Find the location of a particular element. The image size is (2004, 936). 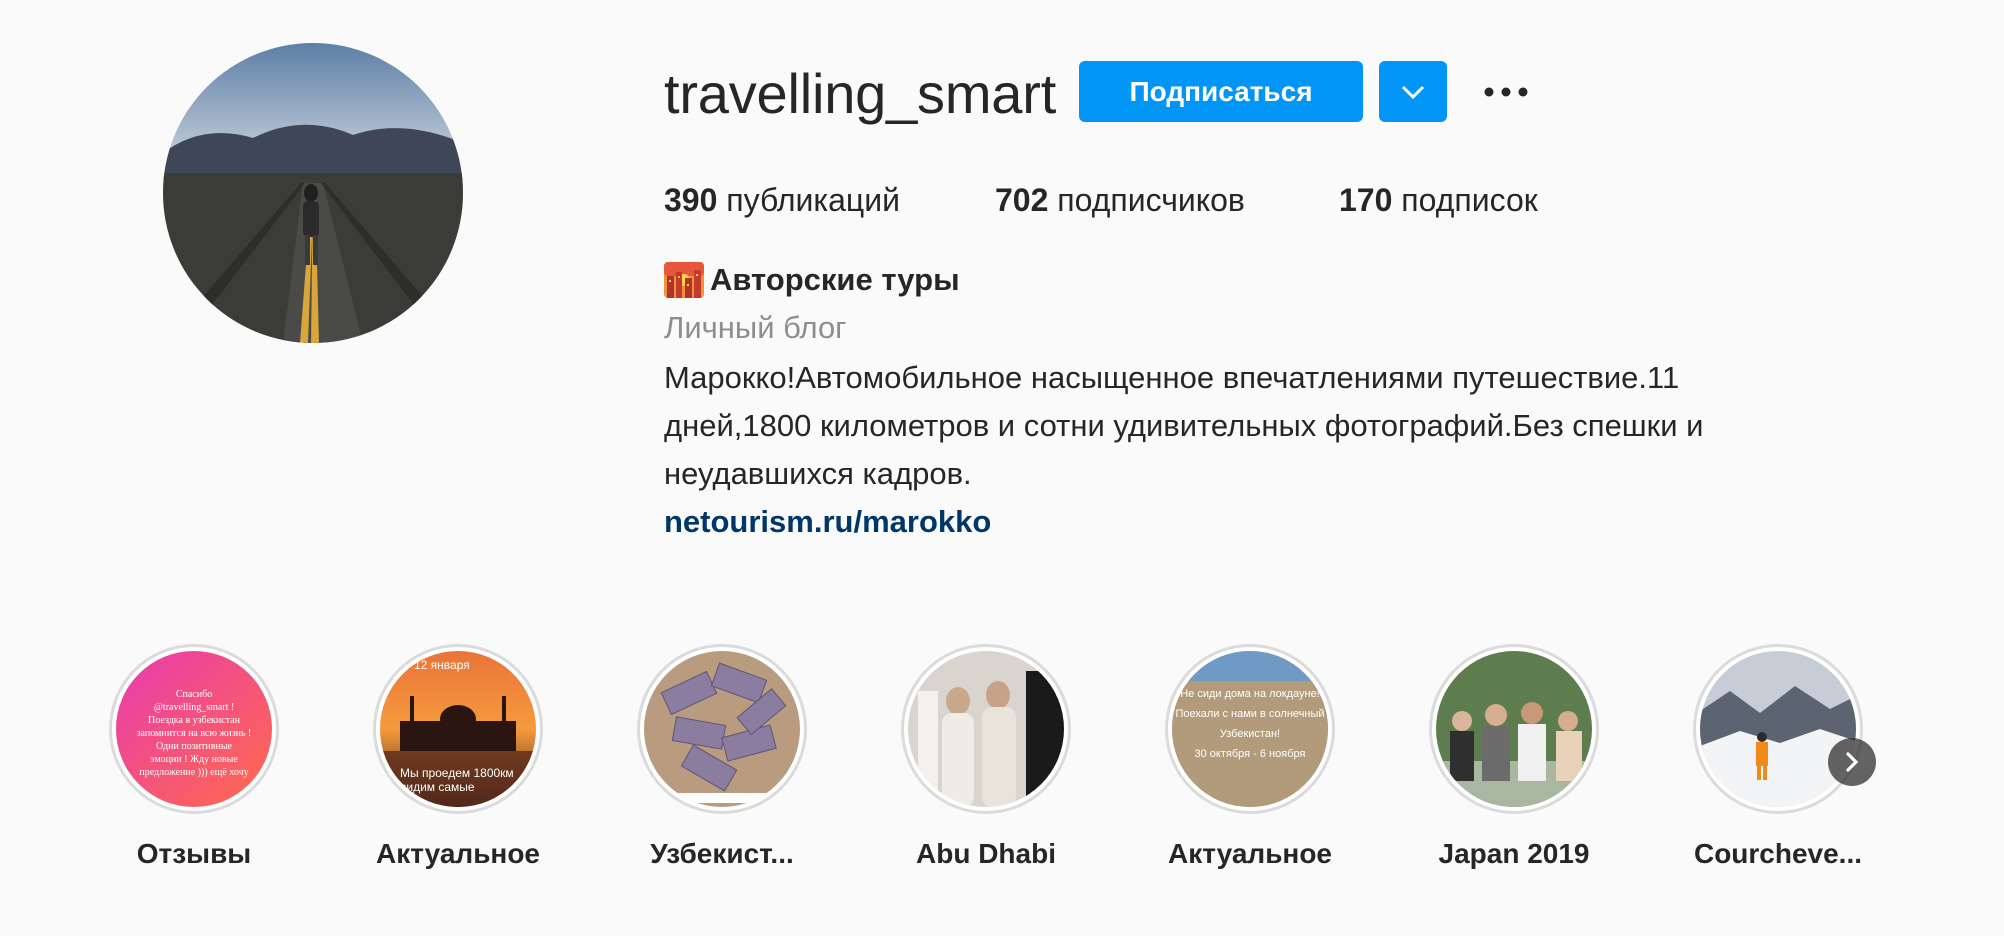

highlight-cover-text: видим самые is located at coordinates (437, 787).